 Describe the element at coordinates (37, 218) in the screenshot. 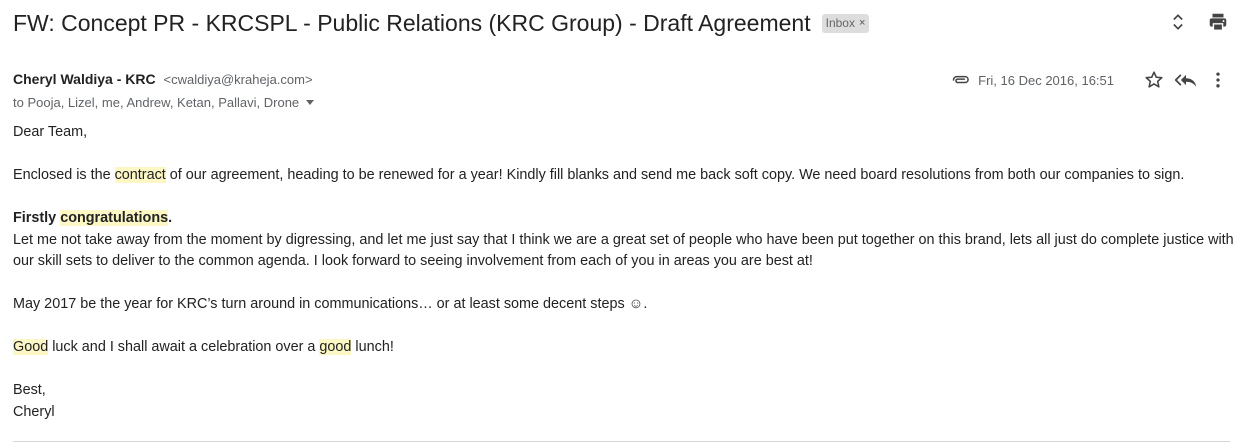

I see `text-run: Firstly` at that location.